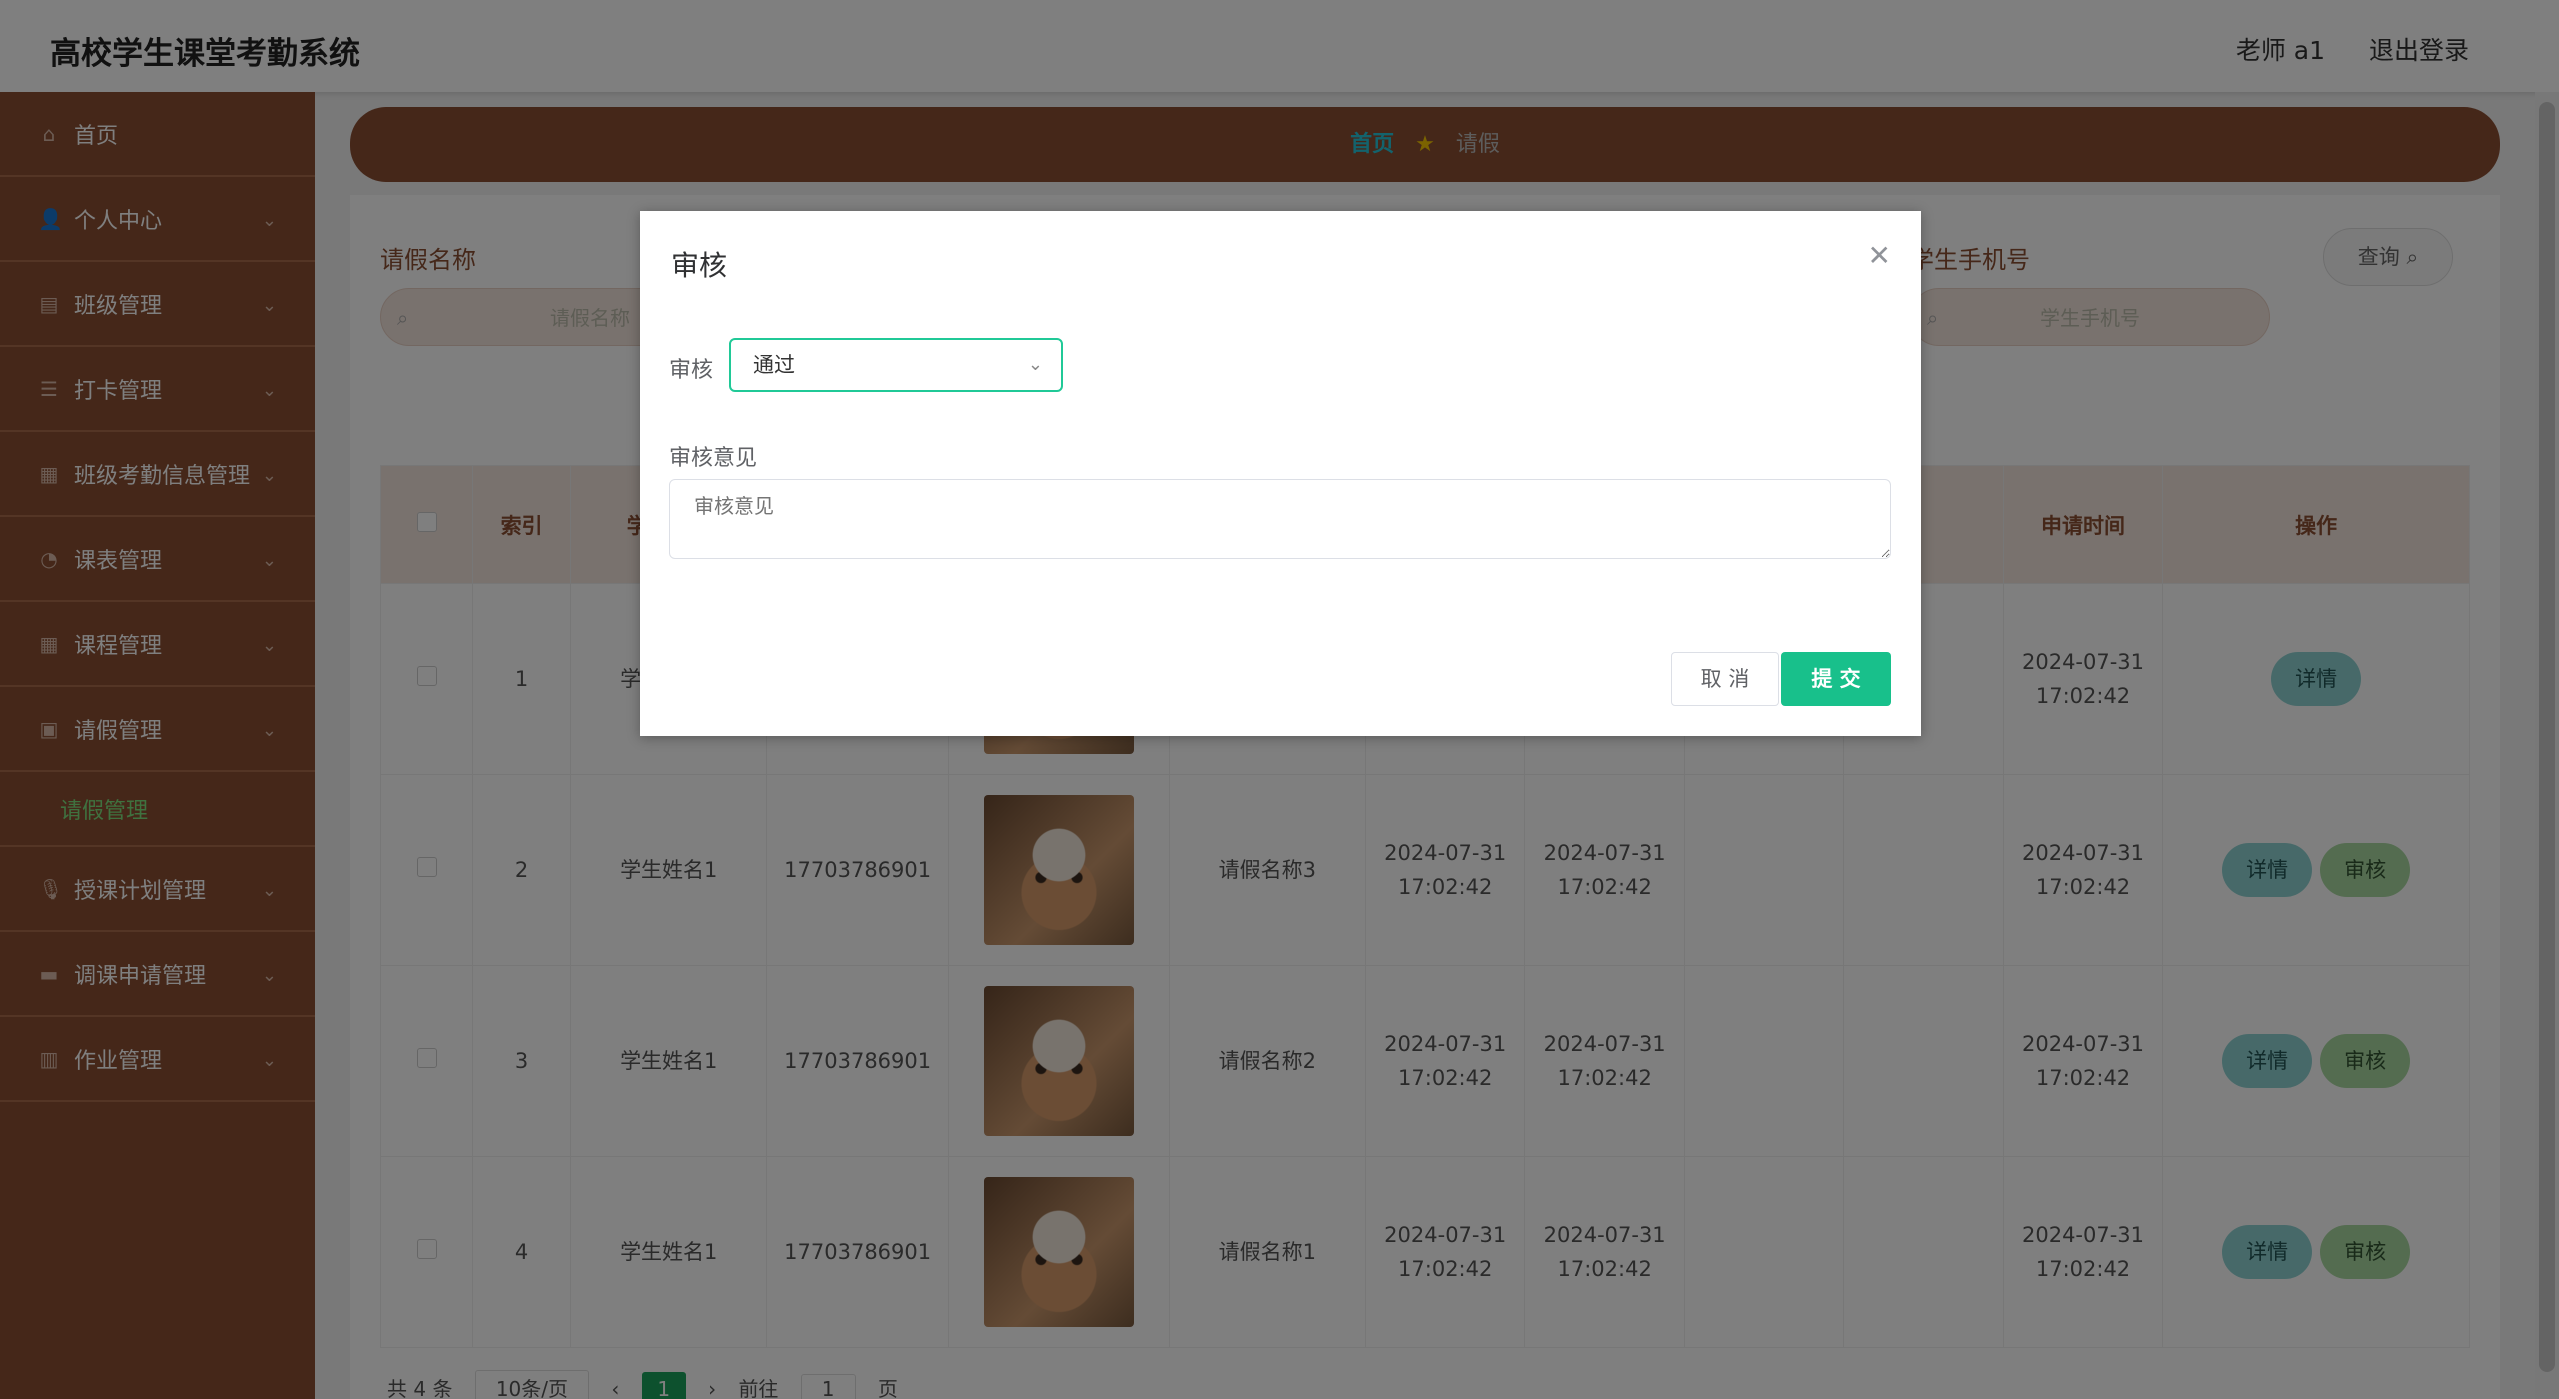  Describe the element at coordinates (699, 265) in the screenshot. I see `dialog-title: 审核` at that location.